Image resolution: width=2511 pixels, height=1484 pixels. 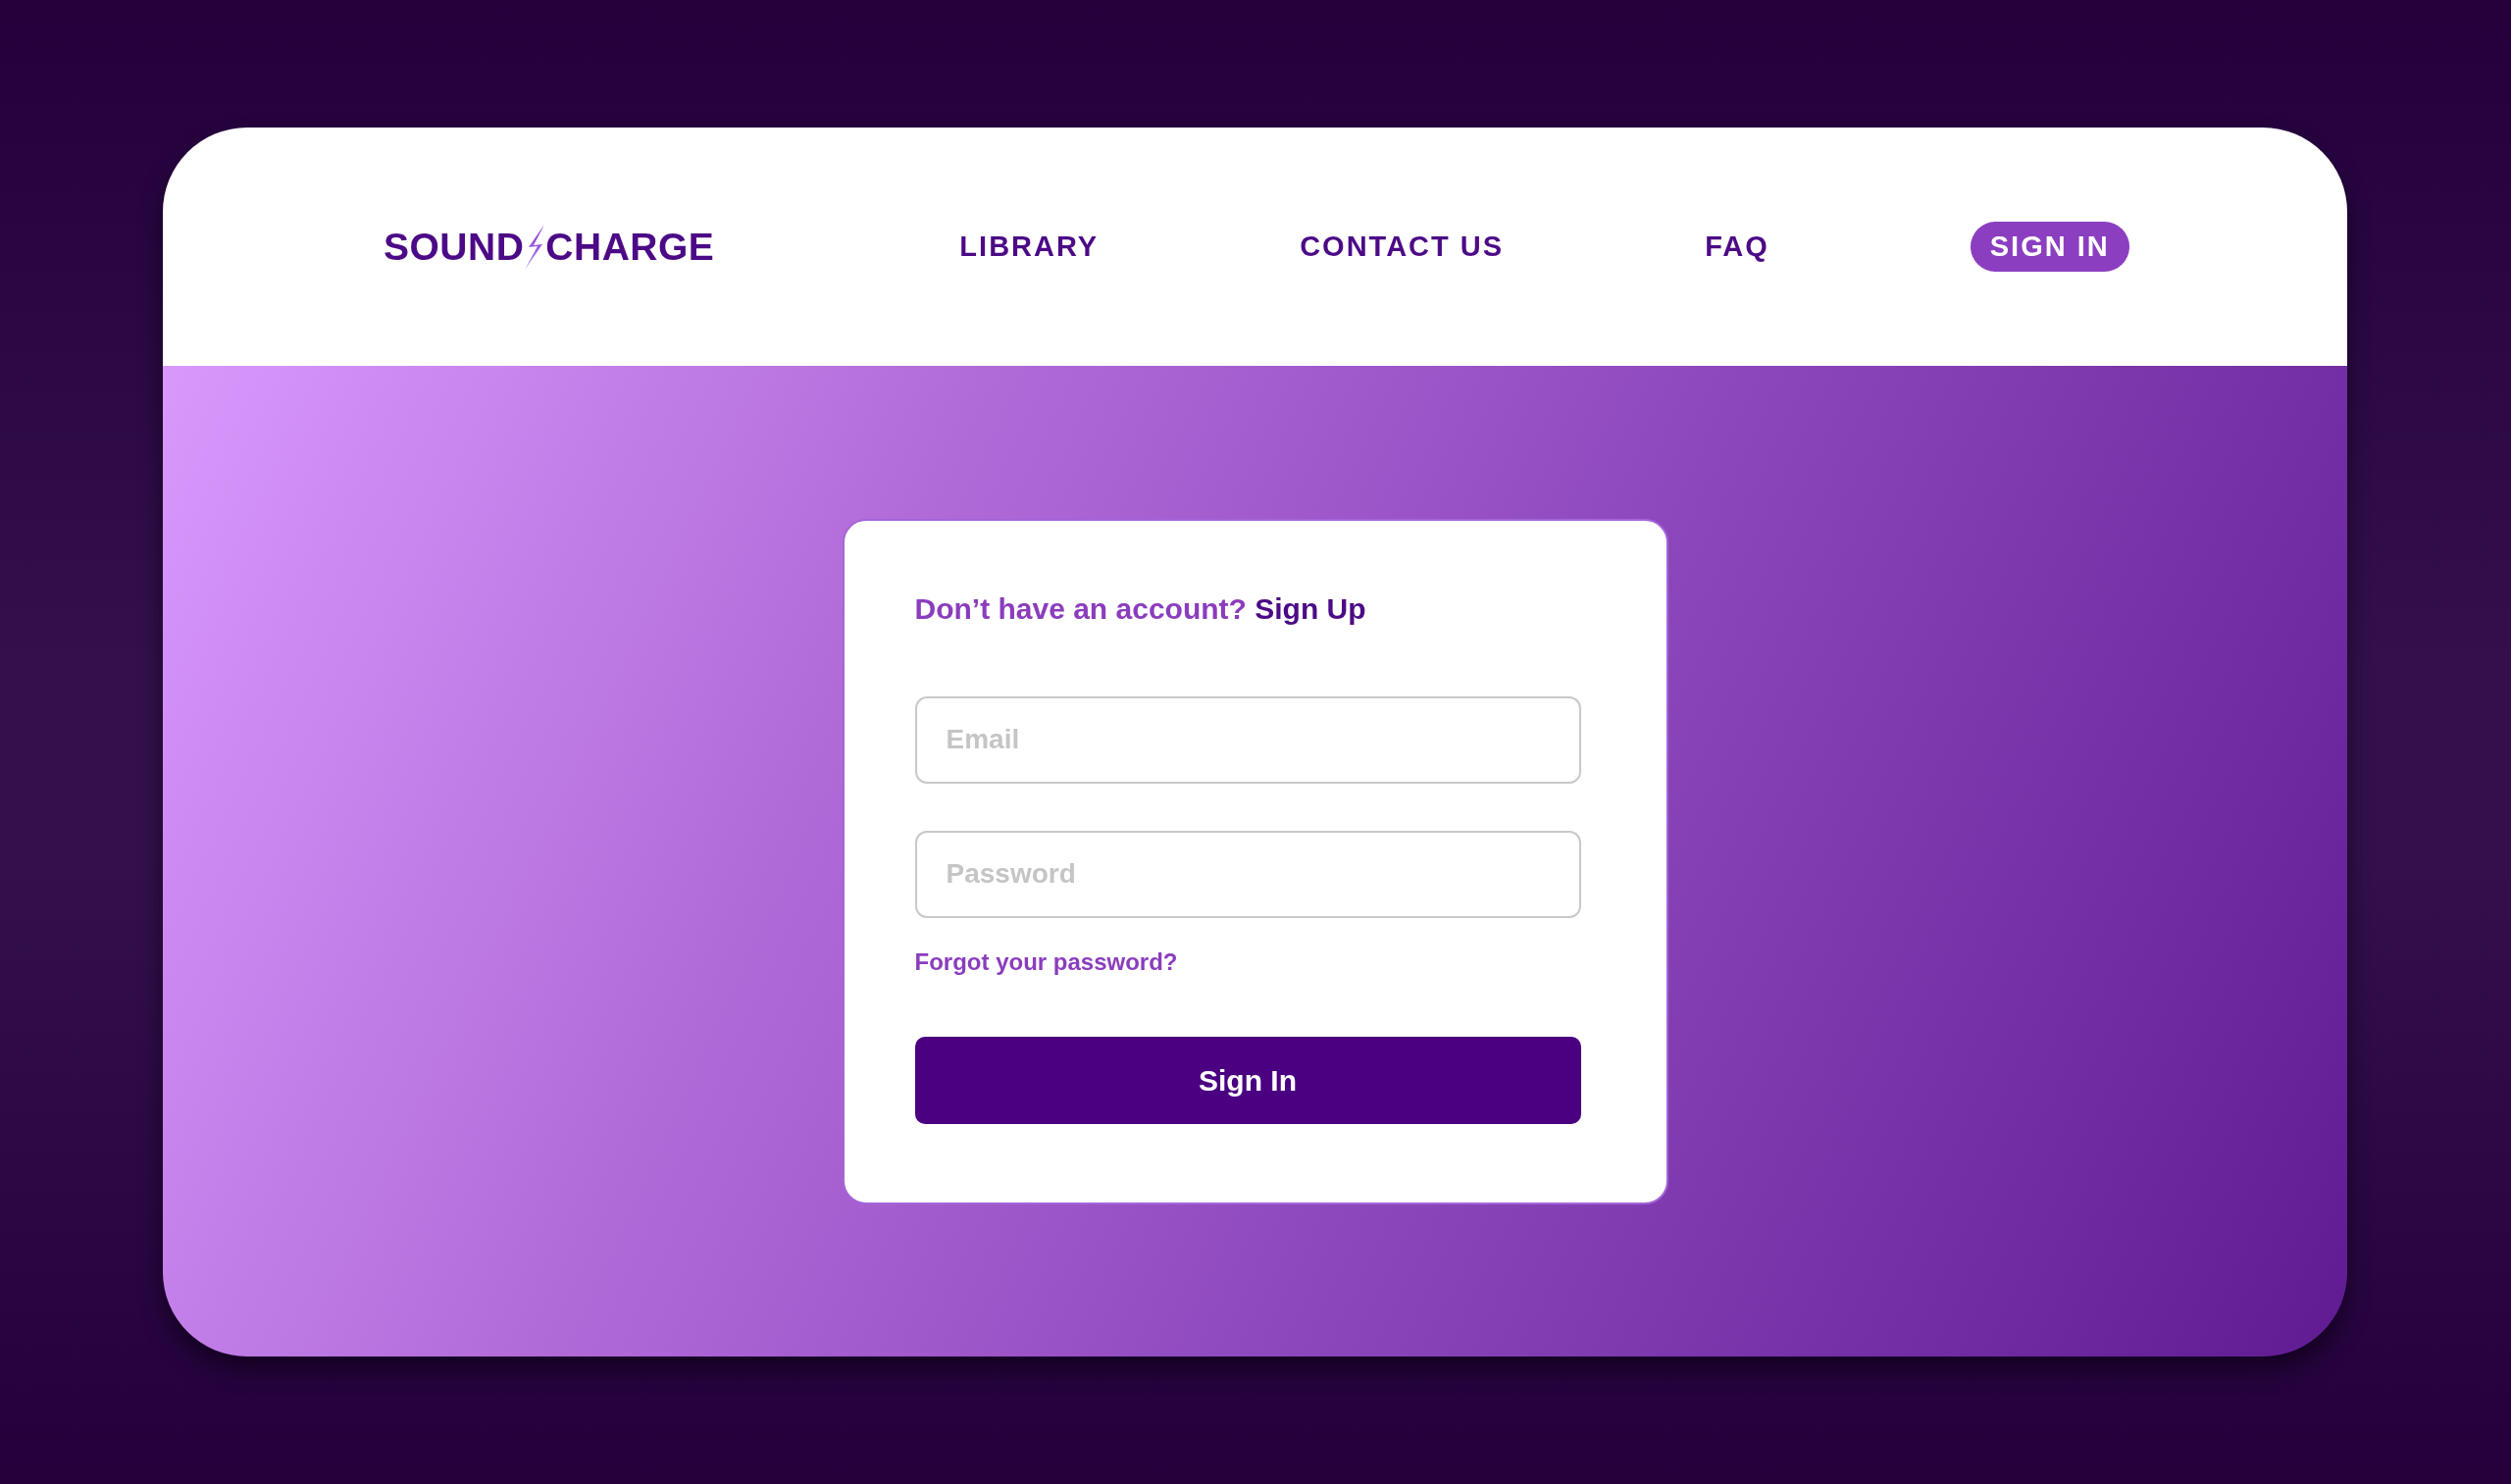 I want to click on forgot-password-link: Forgot your password?, so click(x=1046, y=962).